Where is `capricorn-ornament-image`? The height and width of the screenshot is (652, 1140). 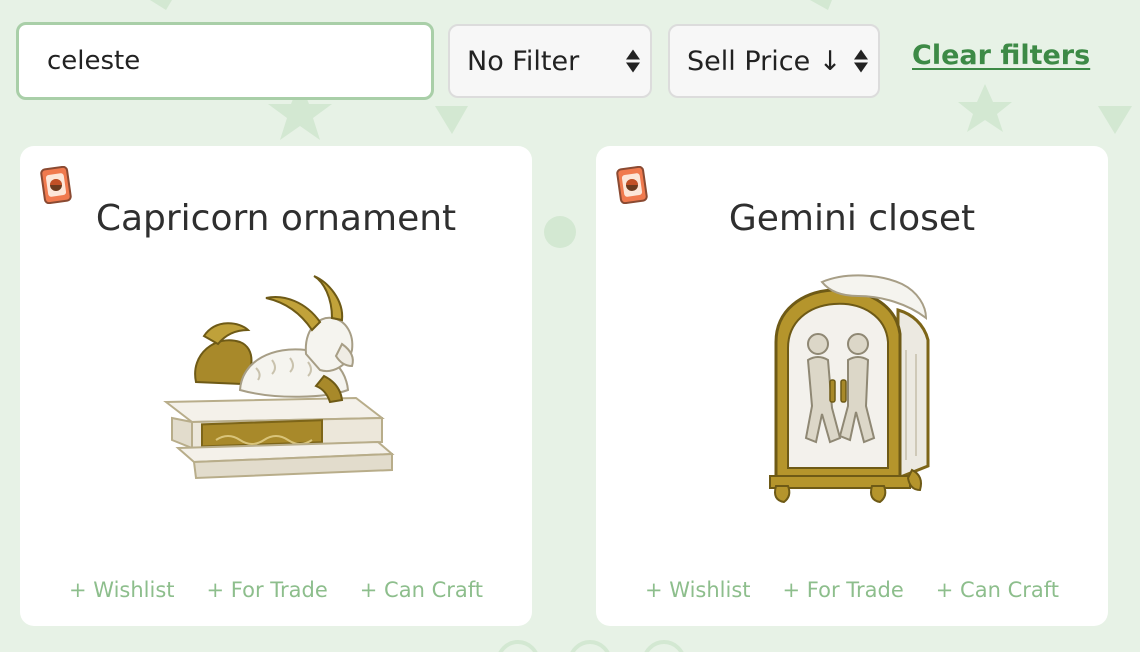
capricorn-ornament-image is located at coordinates (279, 377).